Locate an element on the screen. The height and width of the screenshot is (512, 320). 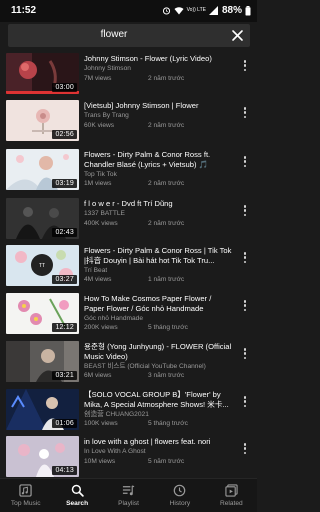
search-icon is located at coordinates (77, 490).